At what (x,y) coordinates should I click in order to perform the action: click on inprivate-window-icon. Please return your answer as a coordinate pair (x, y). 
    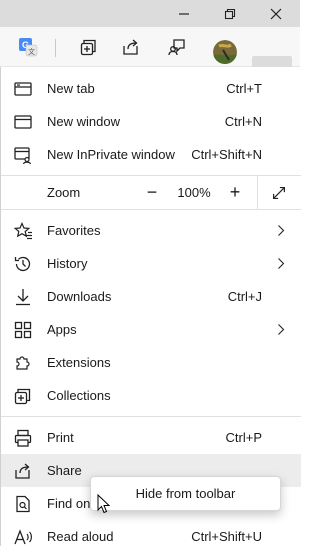
    Looking at the image, I should click on (23, 155).